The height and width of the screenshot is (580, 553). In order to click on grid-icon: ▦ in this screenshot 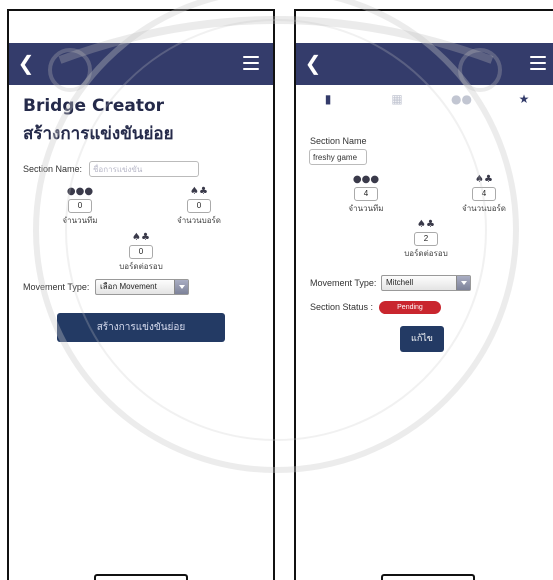, I will do `click(397, 99)`.